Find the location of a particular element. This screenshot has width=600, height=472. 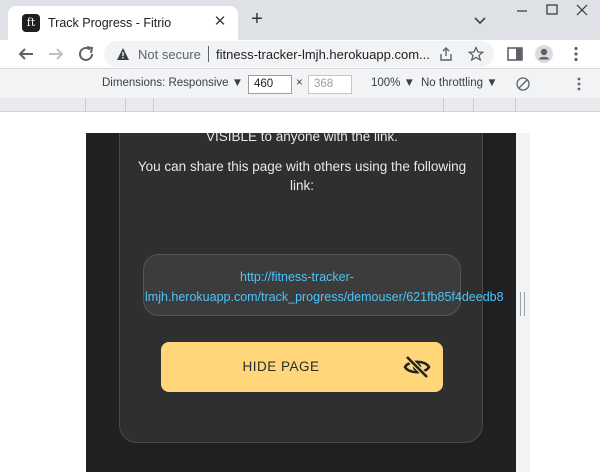

throttling-select: No throttling ▼ is located at coordinates (459, 83).